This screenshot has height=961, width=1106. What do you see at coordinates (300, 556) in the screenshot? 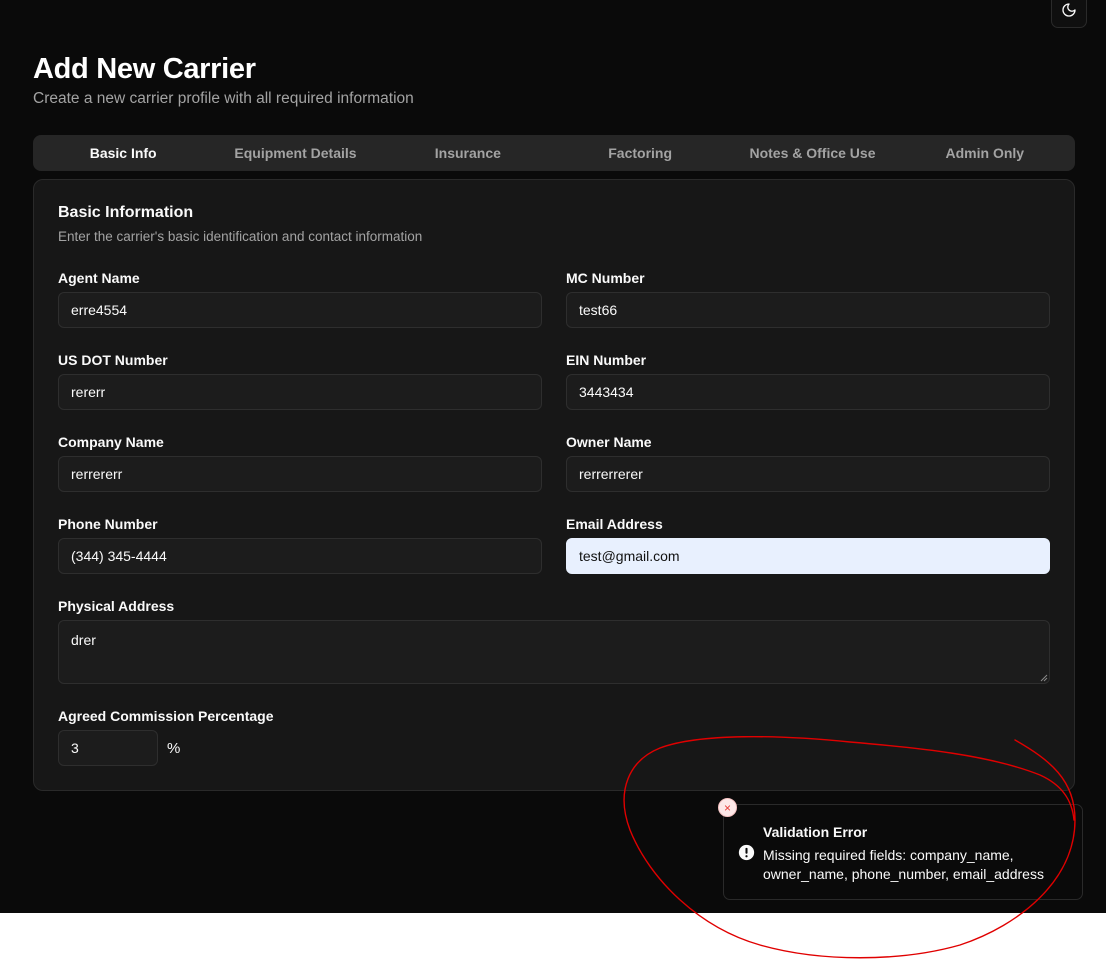
I see `phone-number-input` at bounding box center [300, 556].